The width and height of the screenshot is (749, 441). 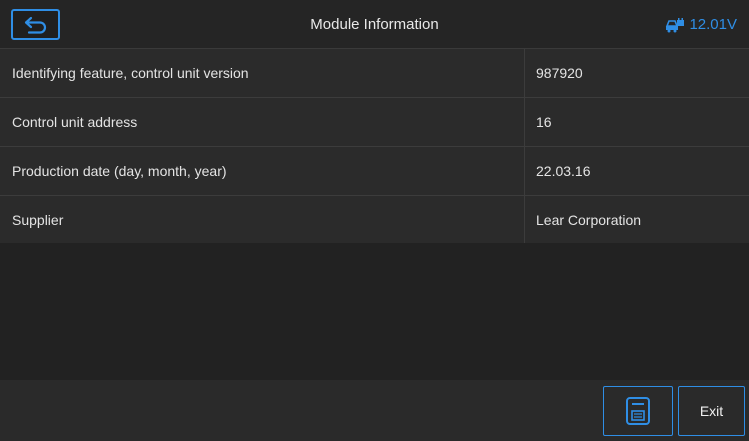 I want to click on page-title: Module Information, so click(x=374, y=24).